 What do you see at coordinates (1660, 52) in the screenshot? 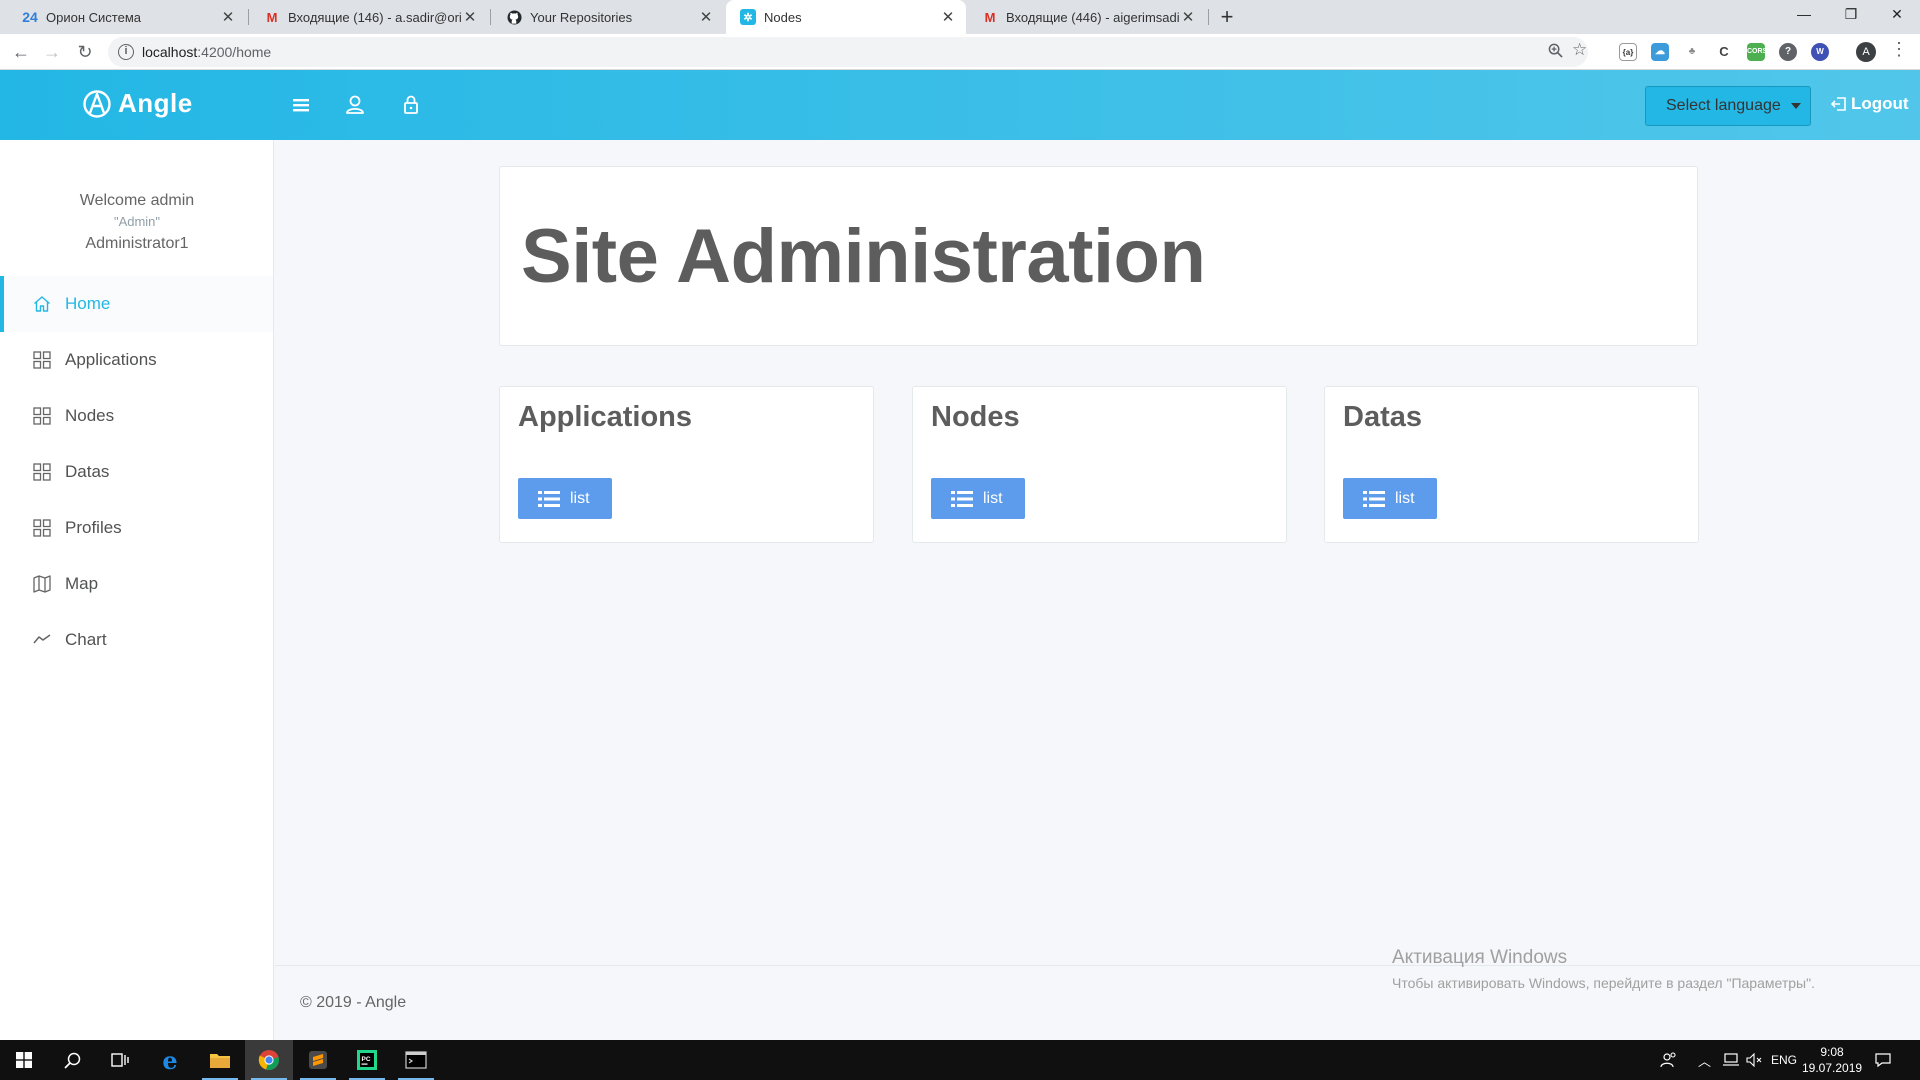
I see `cloud-extension-icon: ☁` at bounding box center [1660, 52].